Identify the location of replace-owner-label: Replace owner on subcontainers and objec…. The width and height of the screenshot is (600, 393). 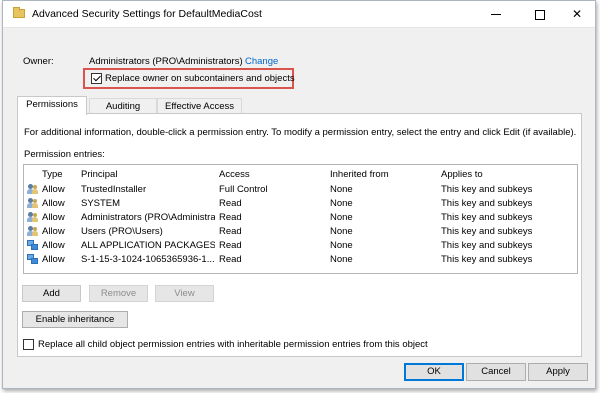
(200, 78).